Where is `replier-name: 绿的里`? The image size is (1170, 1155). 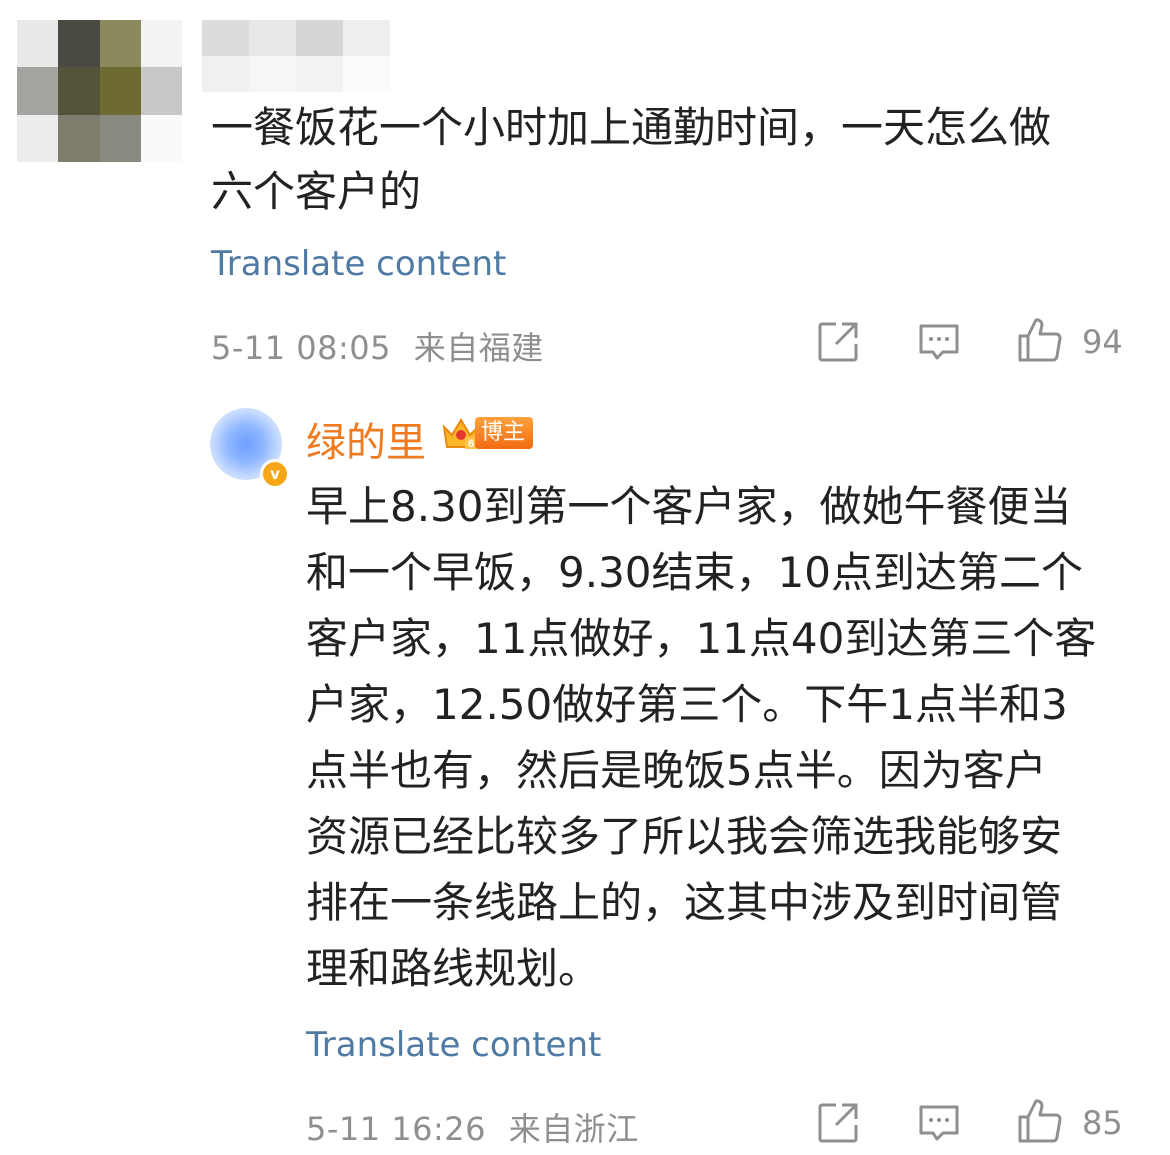
replier-name: 绿的里 is located at coordinates (366, 439).